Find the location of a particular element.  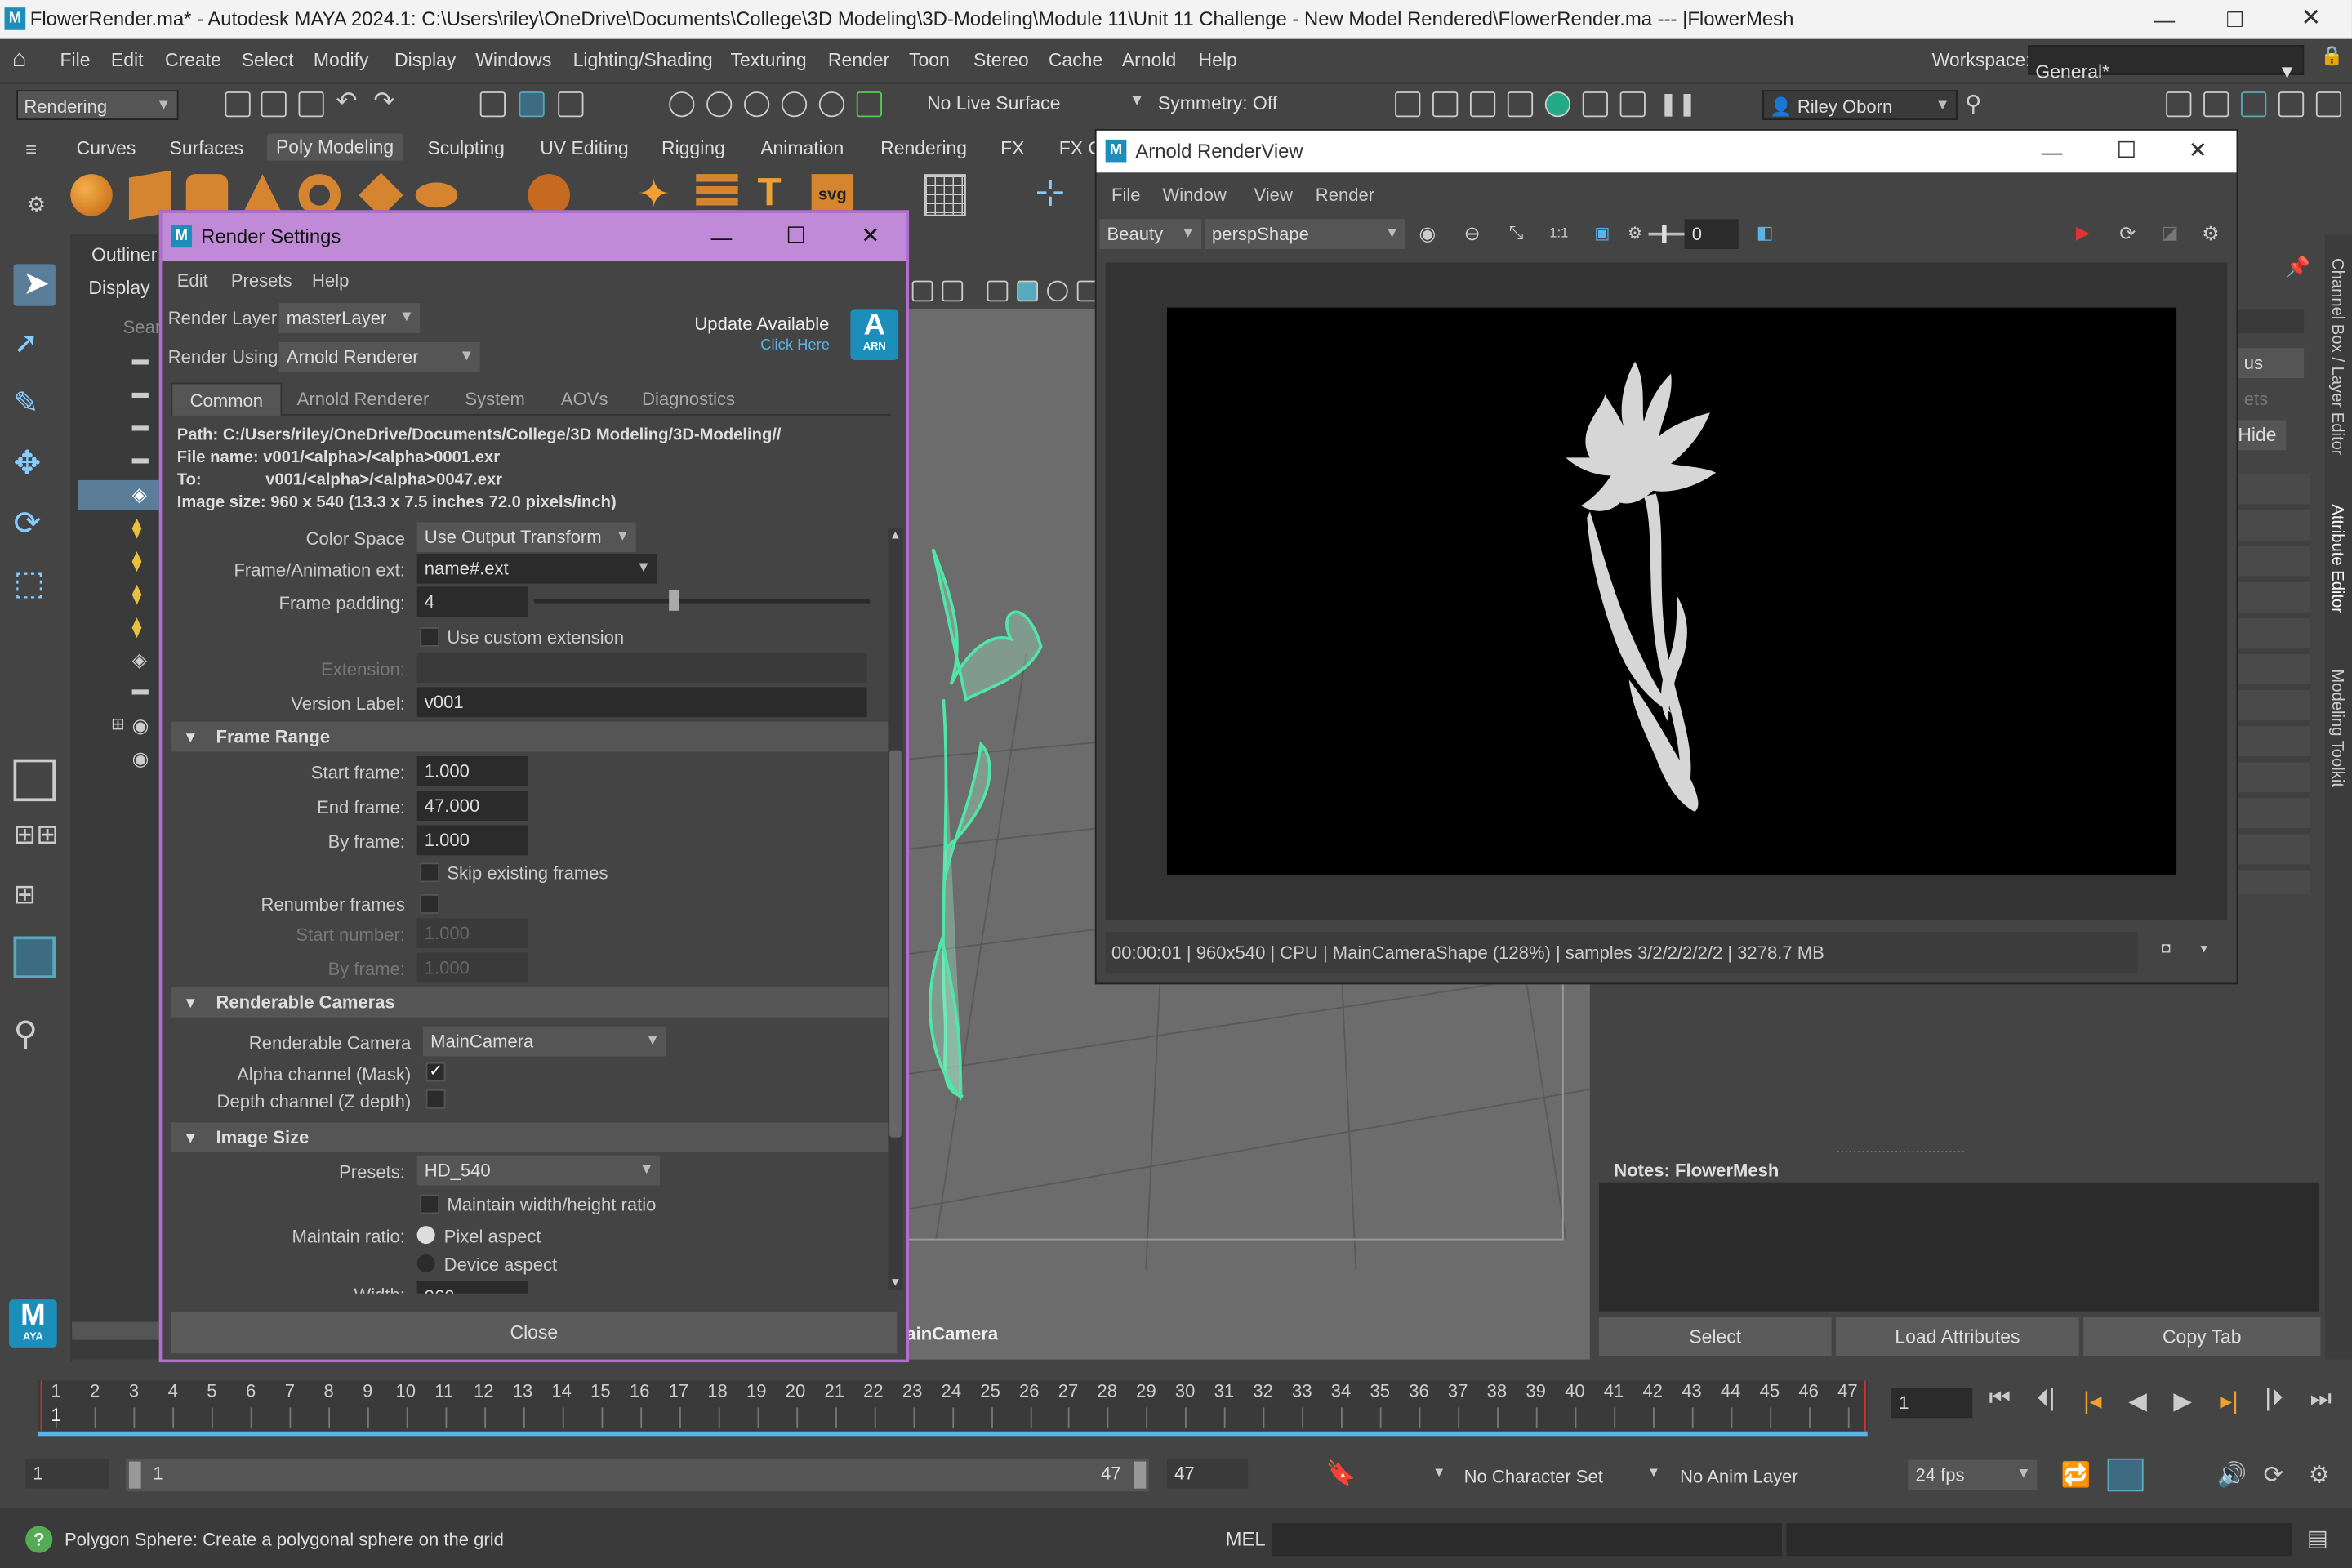

zoom-search-icon: ⚲ is located at coordinates (35, 1035).